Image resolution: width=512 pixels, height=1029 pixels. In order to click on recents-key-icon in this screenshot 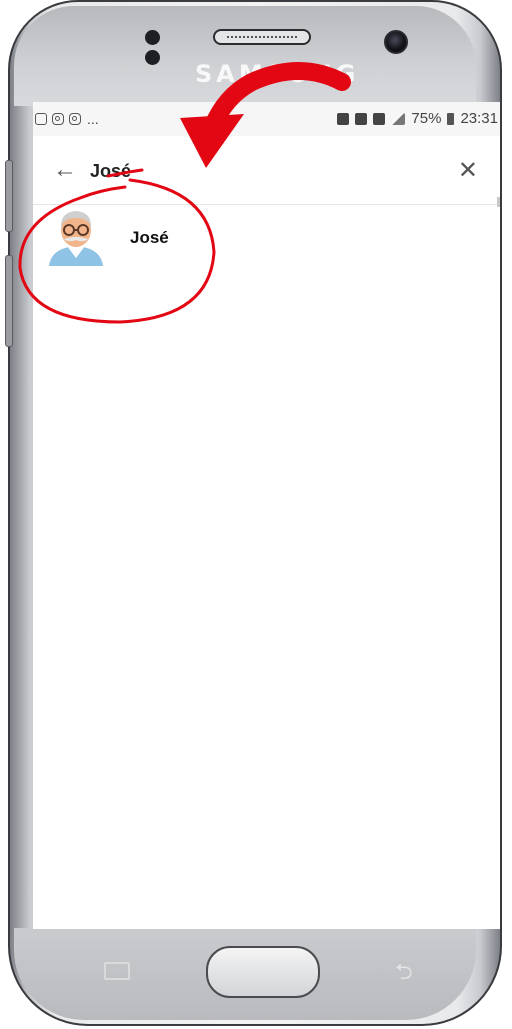, I will do `click(117, 971)`.